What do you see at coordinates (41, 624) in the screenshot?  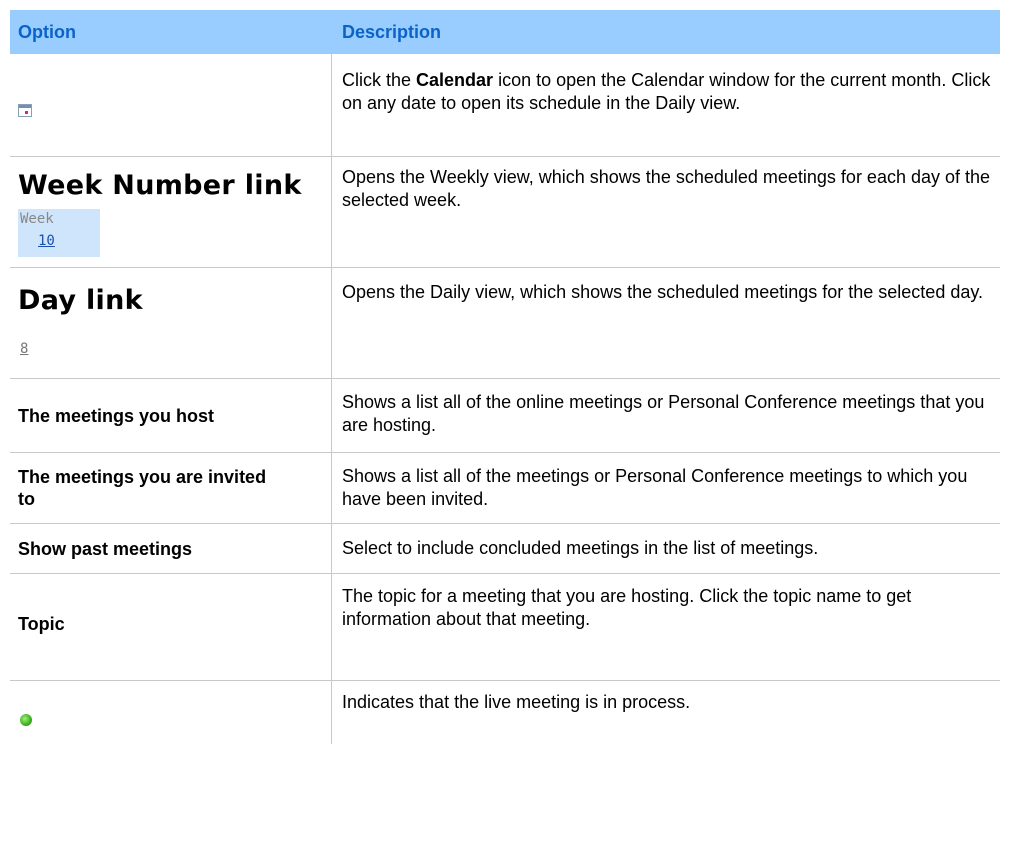 I see `option-label: Topic` at bounding box center [41, 624].